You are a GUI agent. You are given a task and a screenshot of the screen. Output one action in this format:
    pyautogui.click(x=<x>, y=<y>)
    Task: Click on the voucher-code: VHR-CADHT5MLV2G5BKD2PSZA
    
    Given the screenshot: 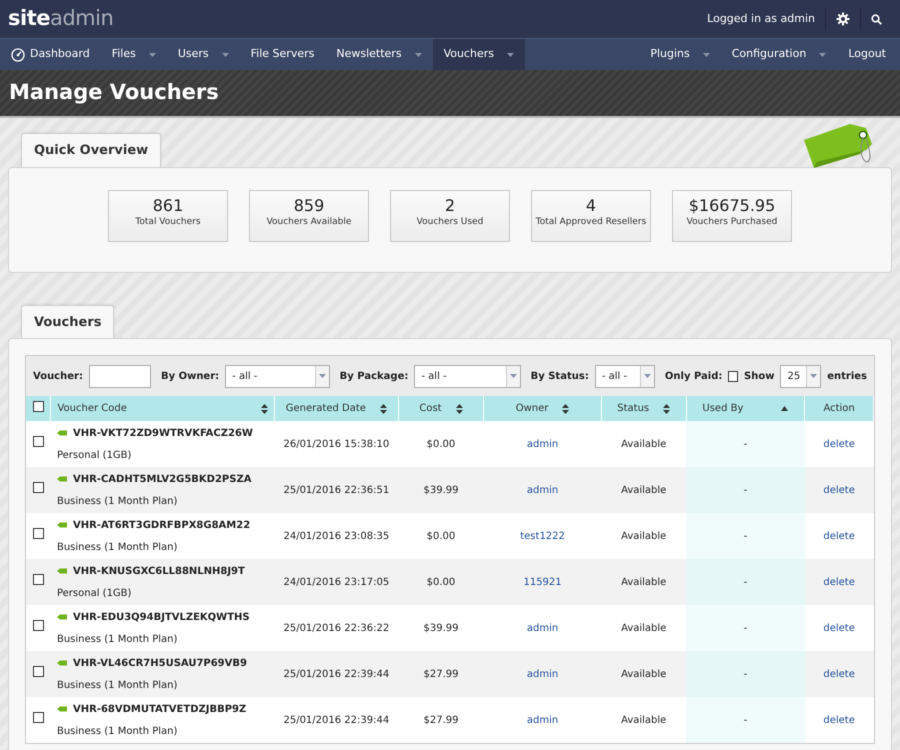 What is the action you would take?
    pyautogui.click(x=162, y=479)
    